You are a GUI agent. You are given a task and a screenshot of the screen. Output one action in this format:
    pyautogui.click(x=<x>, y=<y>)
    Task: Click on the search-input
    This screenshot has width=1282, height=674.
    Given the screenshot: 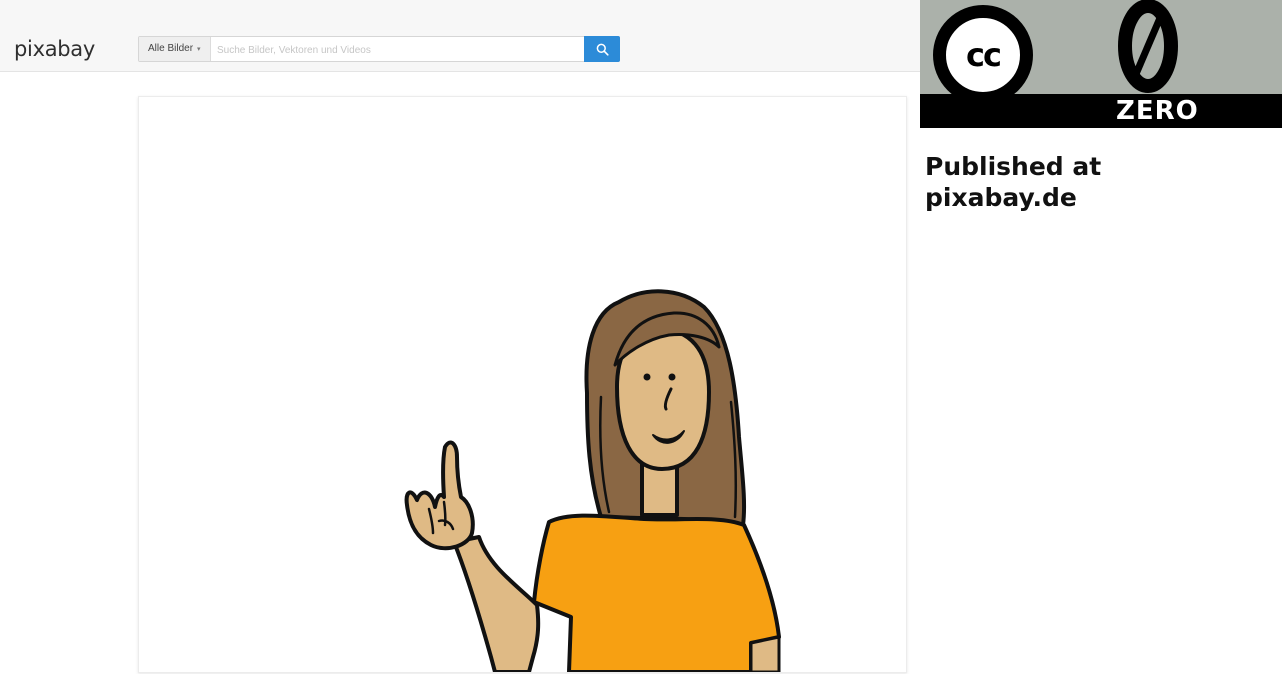 What is the action you would take?
    pyautogui.click(x=402, y=50)
    